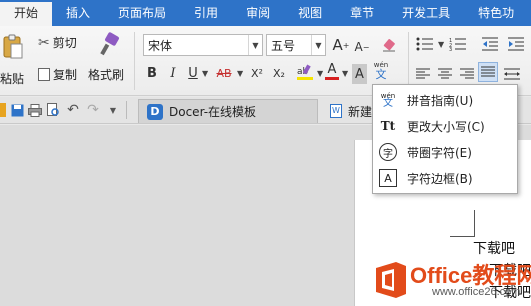  I want to click on office-logo-icon, so click(391, 280).